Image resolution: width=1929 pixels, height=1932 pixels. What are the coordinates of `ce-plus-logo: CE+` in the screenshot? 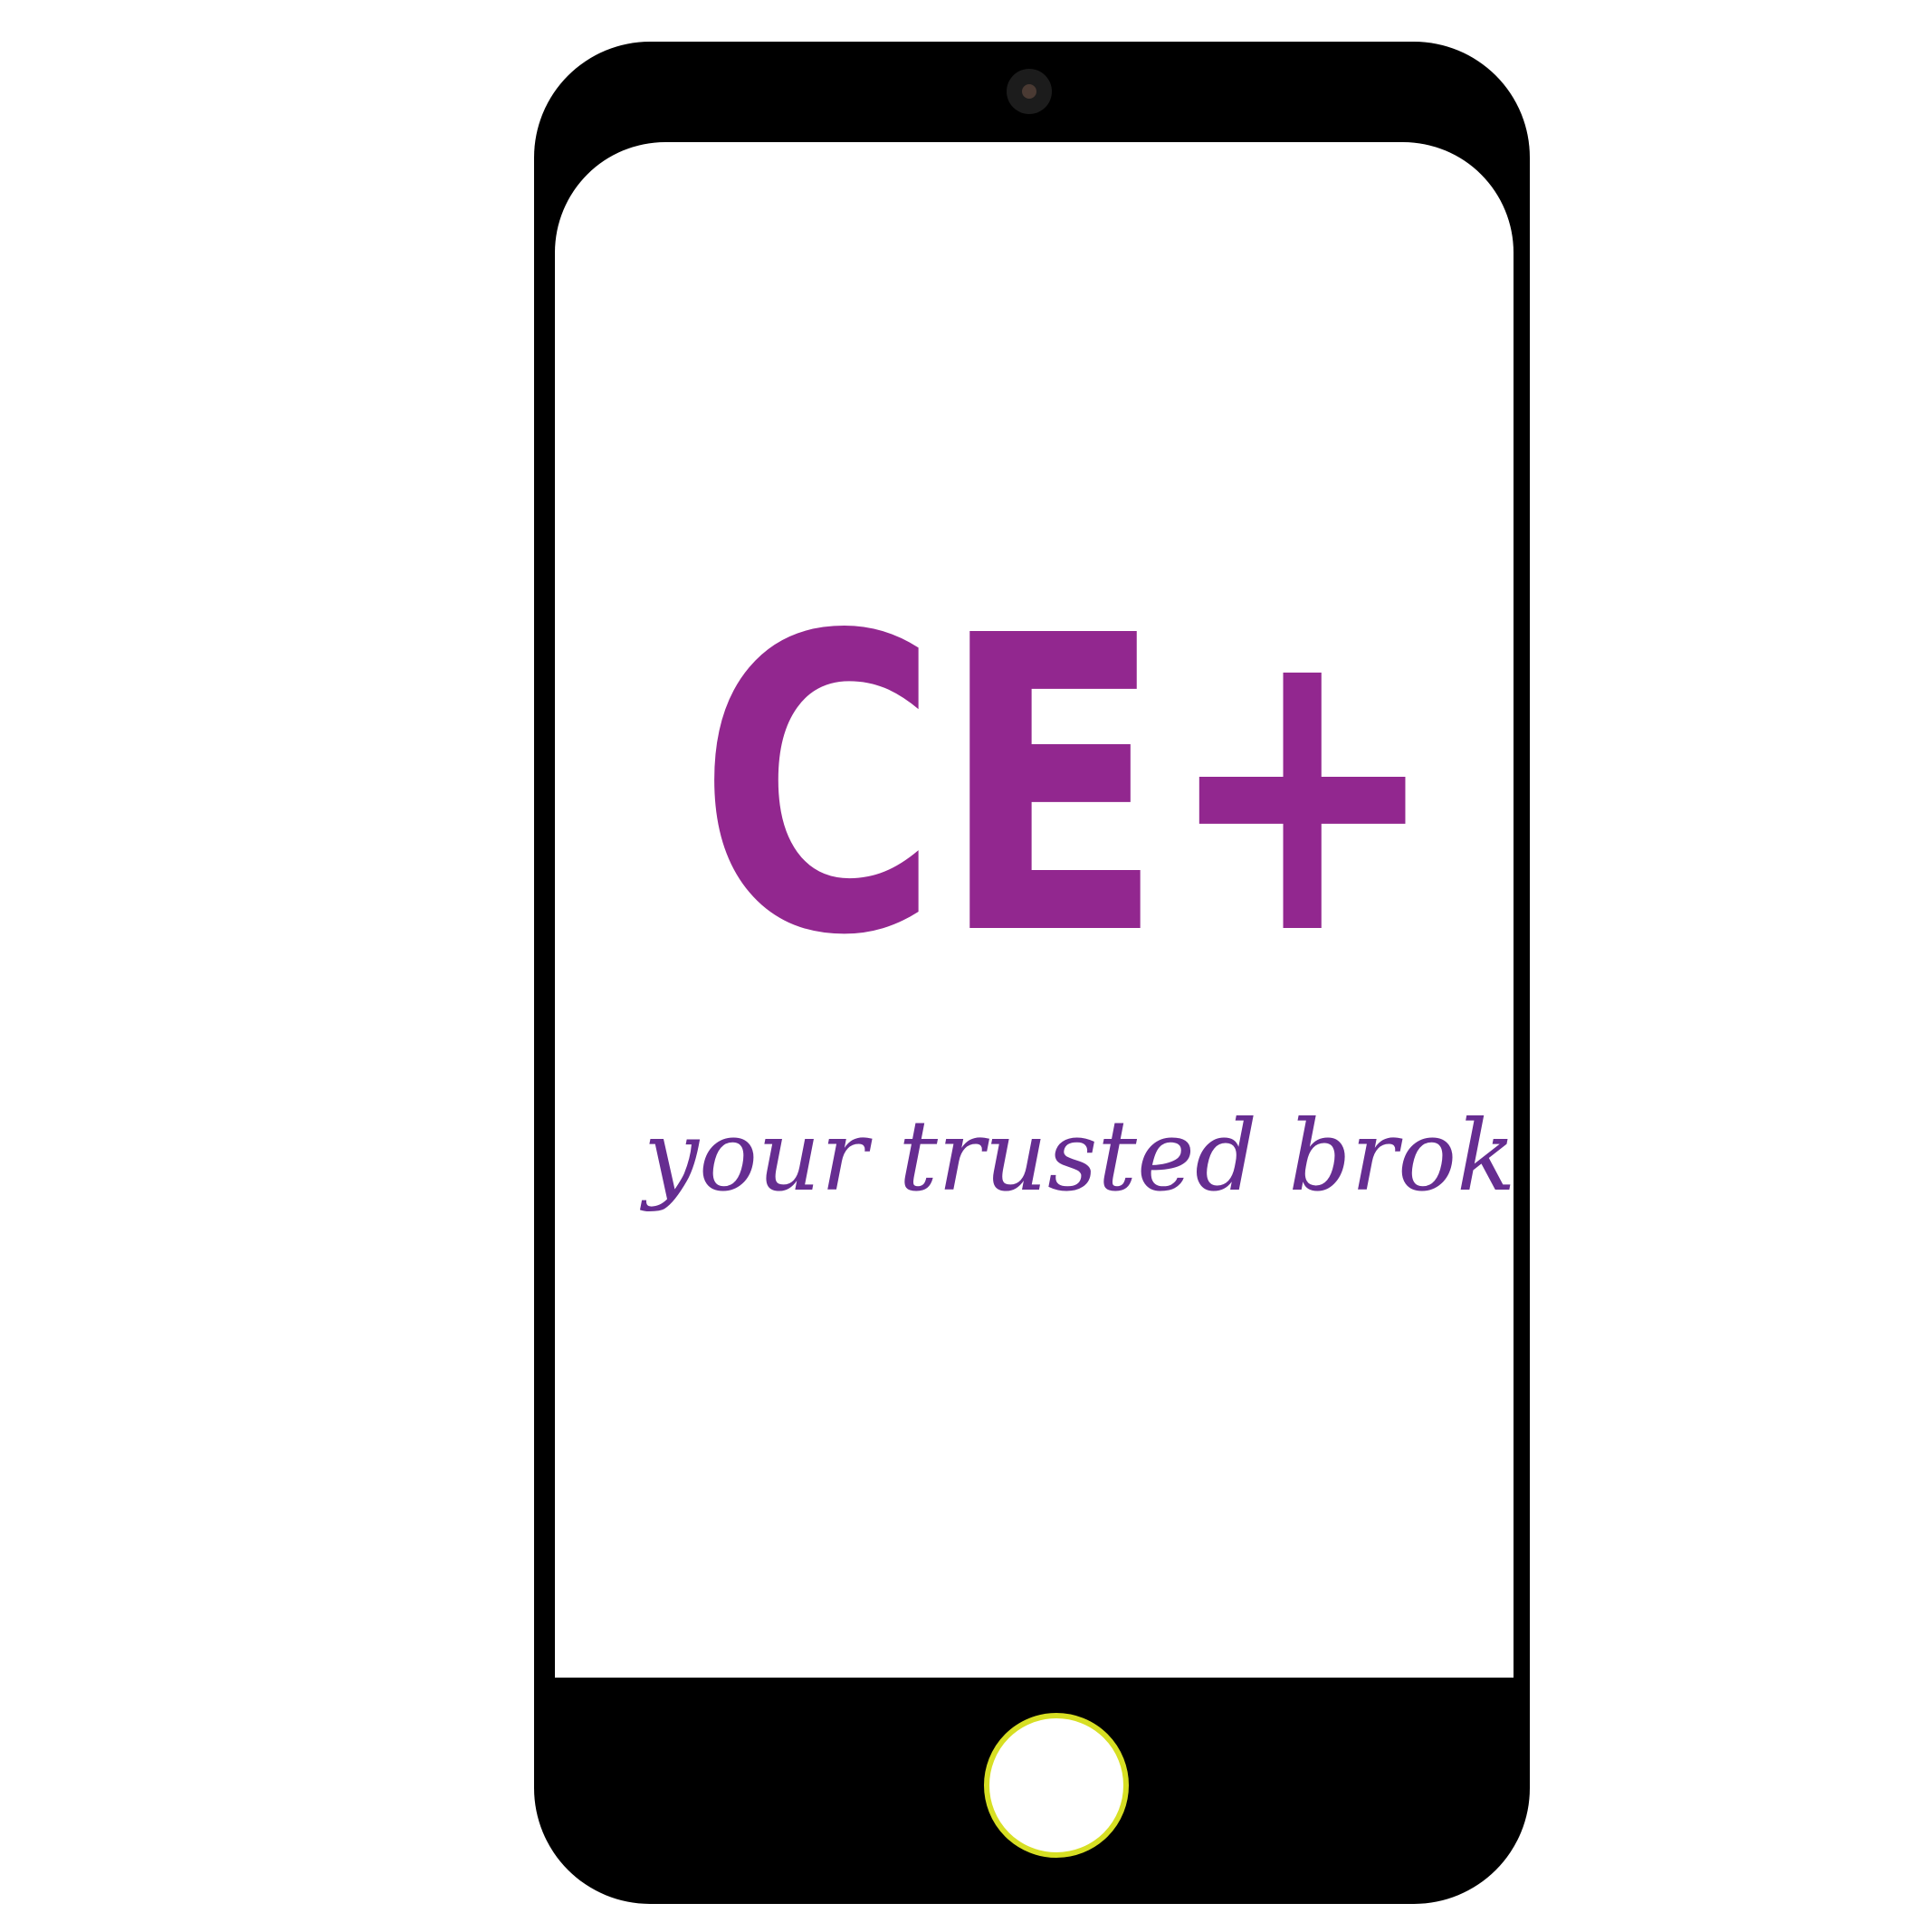 It's located at (1069, 774).